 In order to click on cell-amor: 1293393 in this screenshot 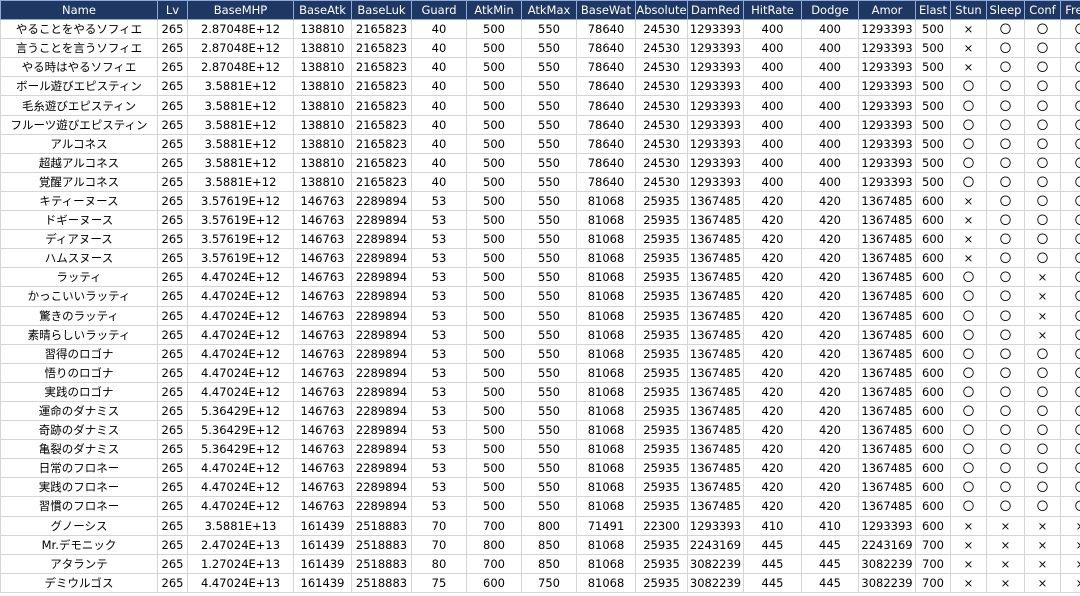, I will do `click(887, 48)`.